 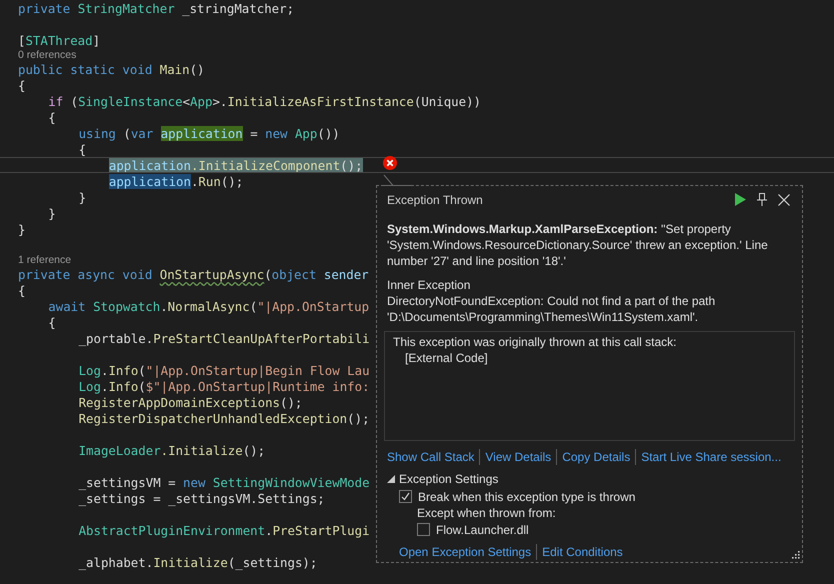 What do you see at coordinates (429, 284) in the screenshot?
I see `inner-exception-heading: Inner Exception` at bounding box center [429, 284].